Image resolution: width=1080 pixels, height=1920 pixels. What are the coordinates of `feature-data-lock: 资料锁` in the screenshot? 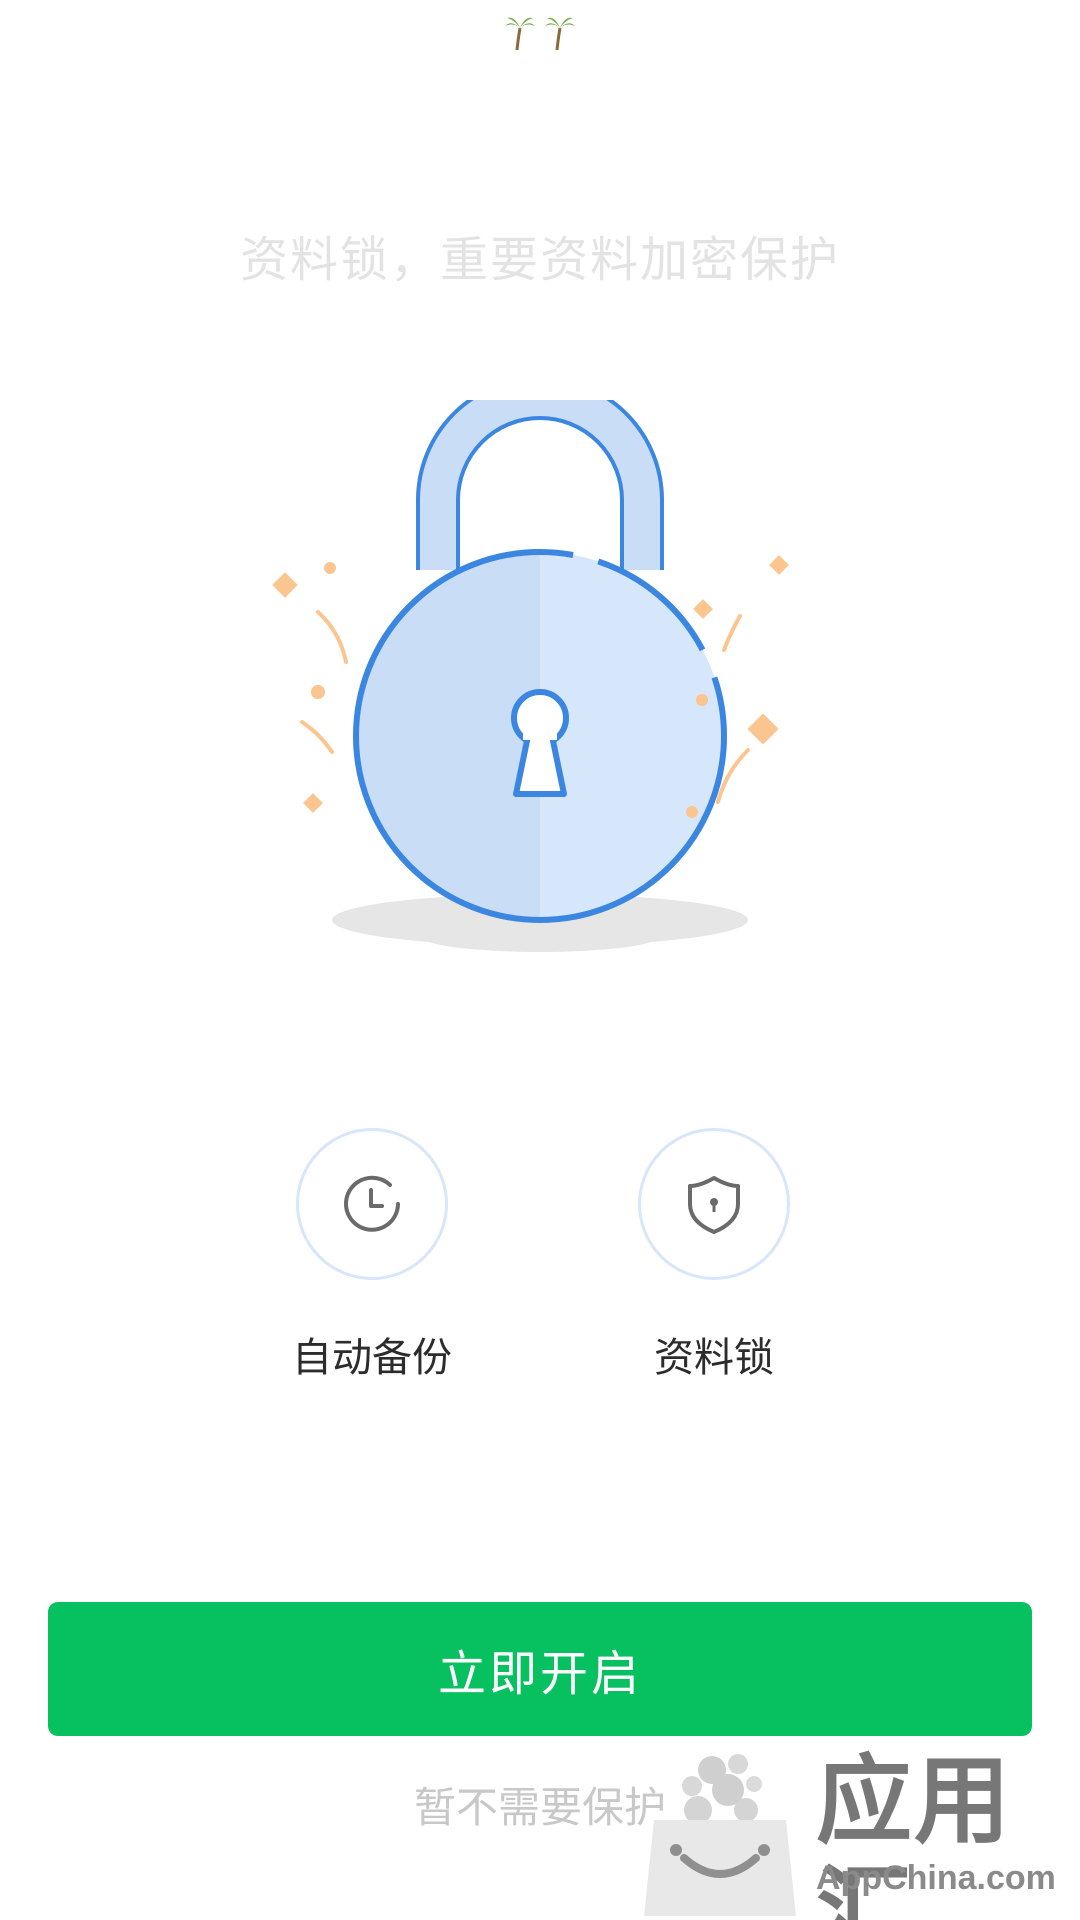 It's located at (714, 1257).